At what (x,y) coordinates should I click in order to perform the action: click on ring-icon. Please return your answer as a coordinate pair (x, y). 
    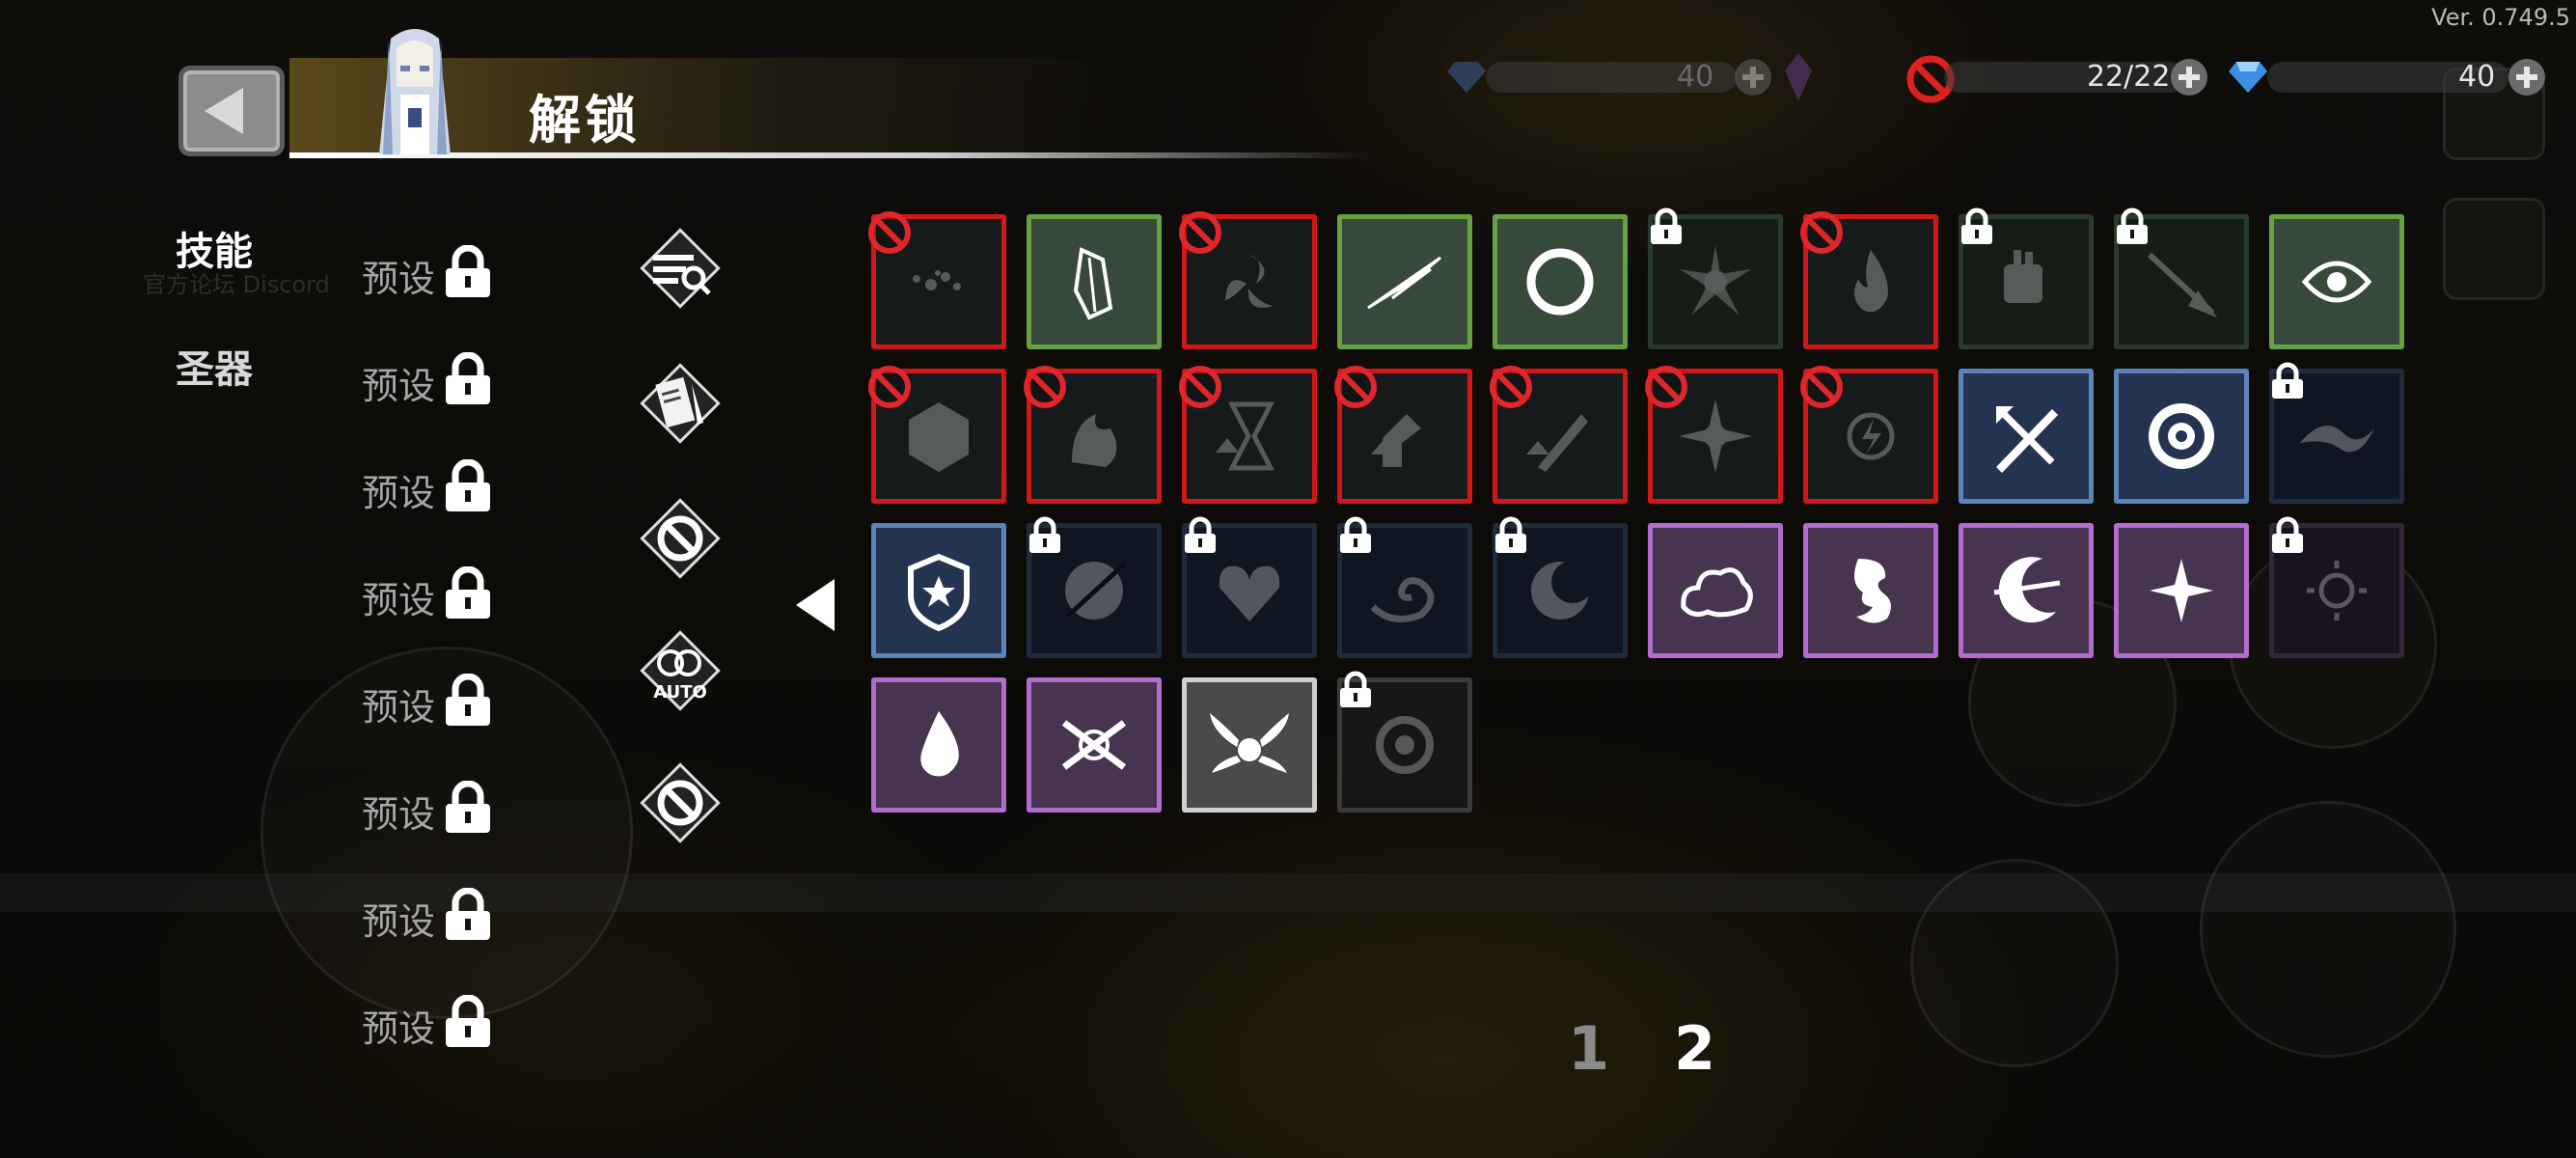
    Looking at the image, I should click on (1560, 282).